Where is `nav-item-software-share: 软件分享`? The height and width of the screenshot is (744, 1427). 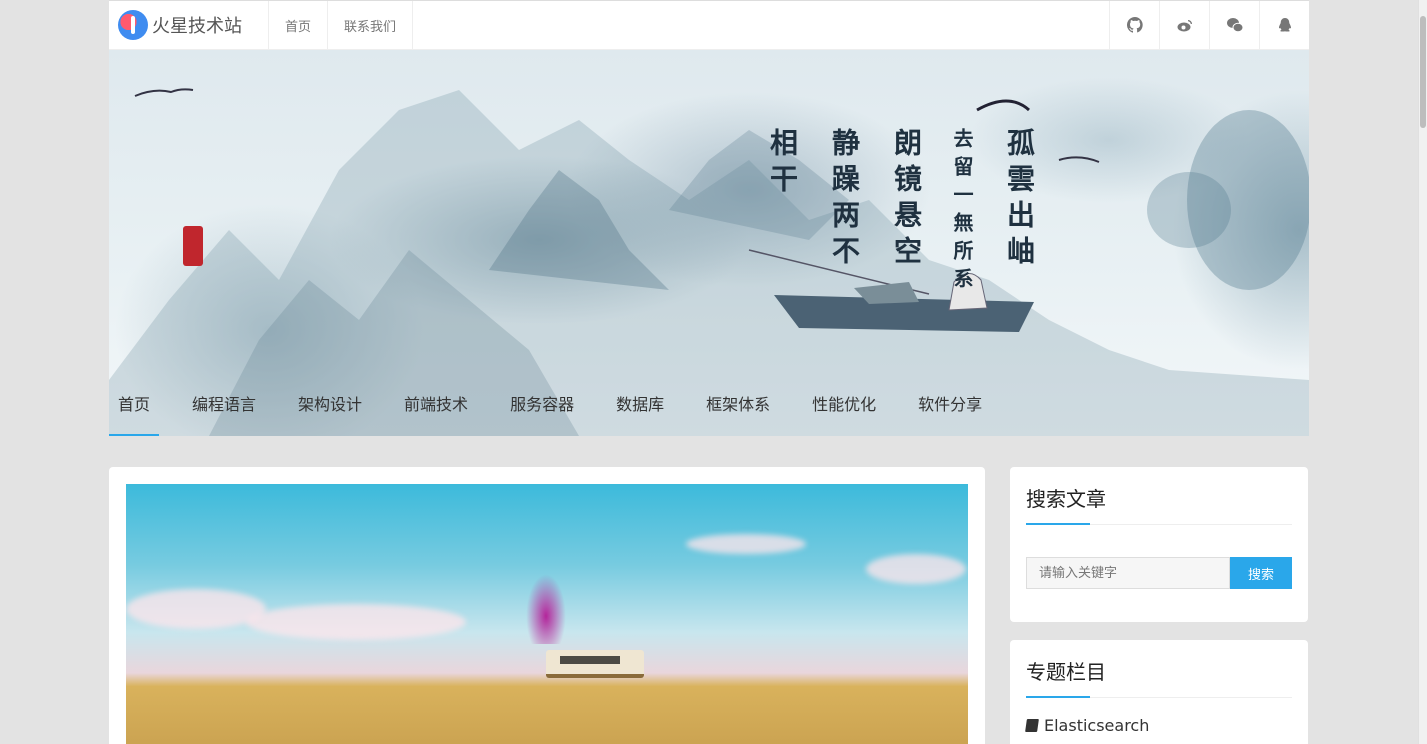 nav-item-software-share: 软件分享 is located at coordinates (950, 403).